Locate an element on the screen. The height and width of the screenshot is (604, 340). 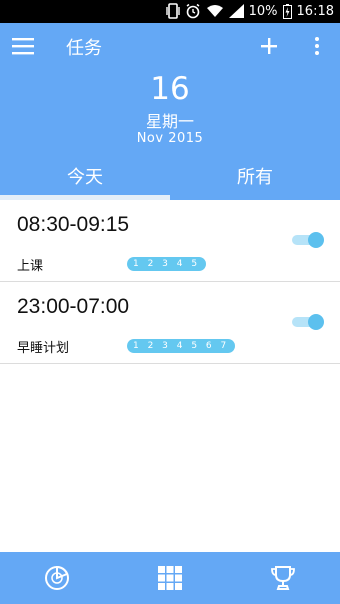
timer-icon is located at coordinates (57, 578).